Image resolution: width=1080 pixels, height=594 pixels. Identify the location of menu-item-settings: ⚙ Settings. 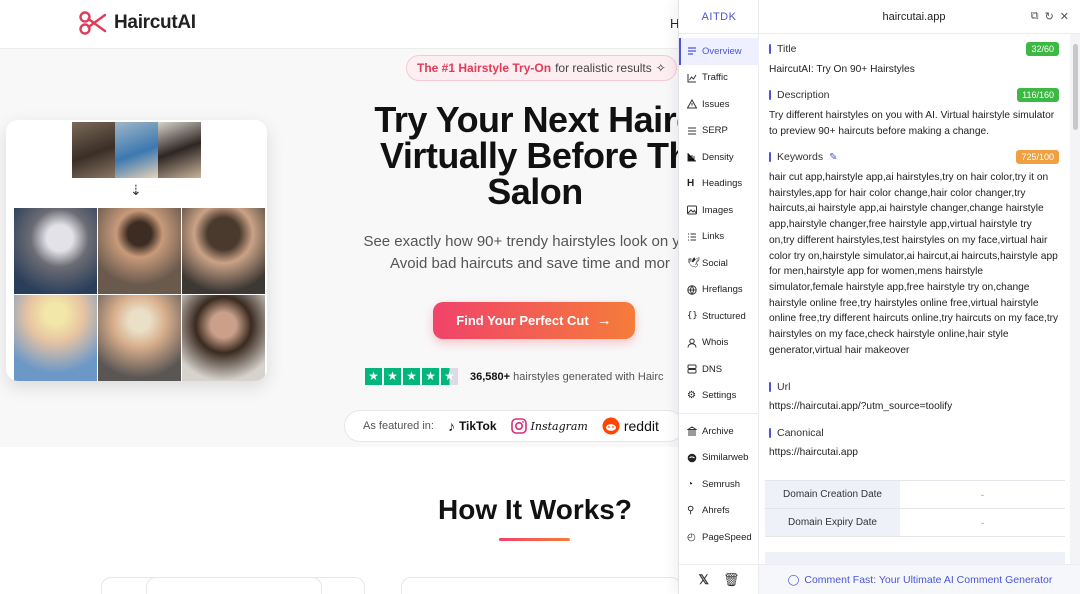
(719, 396).